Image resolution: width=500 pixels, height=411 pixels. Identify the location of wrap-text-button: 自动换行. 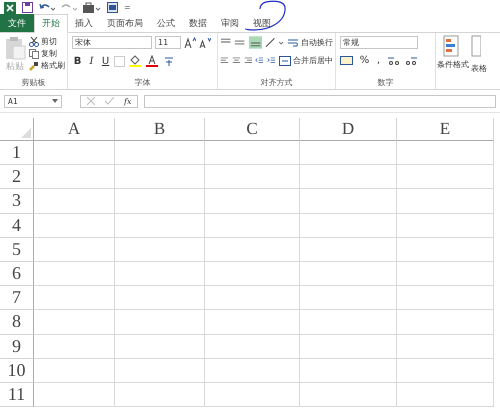
(310, 42).